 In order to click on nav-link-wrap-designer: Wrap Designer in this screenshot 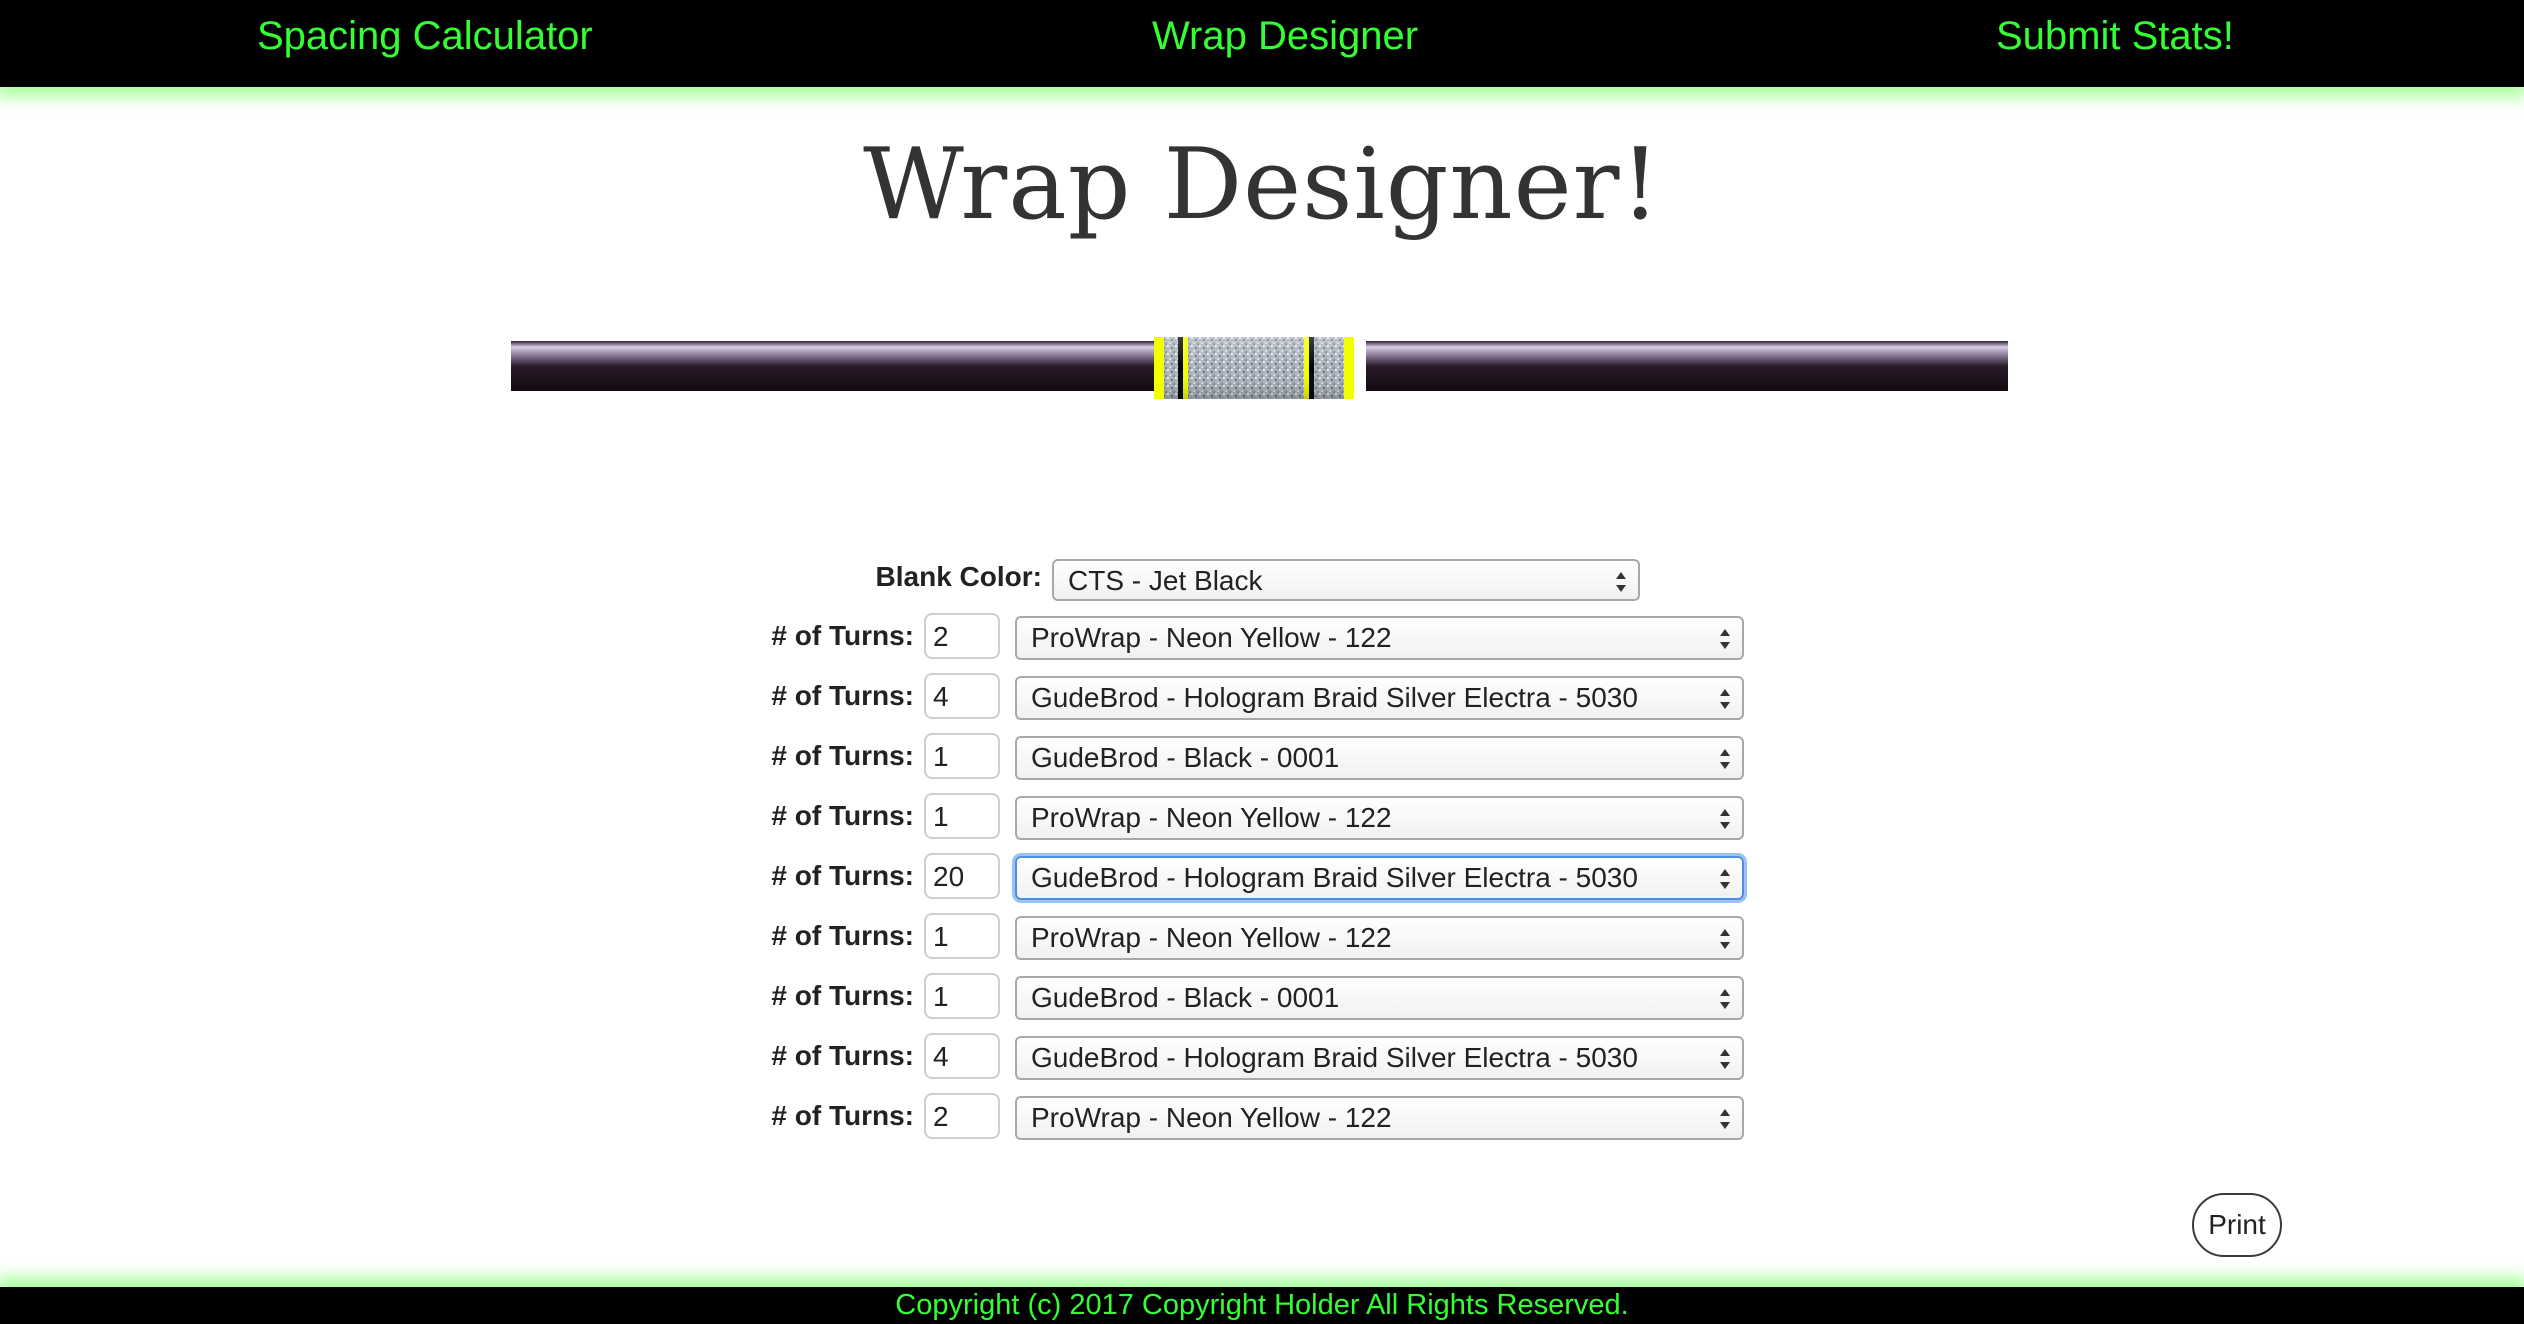, I will do `click(1285, 36)`.